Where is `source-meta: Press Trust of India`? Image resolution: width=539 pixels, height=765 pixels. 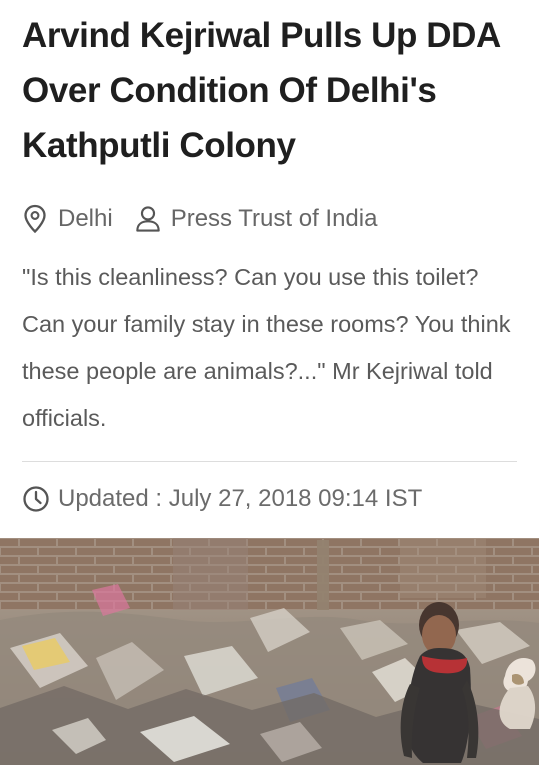 source-meta: Press Trust of India is located at coordinates (256, 219).